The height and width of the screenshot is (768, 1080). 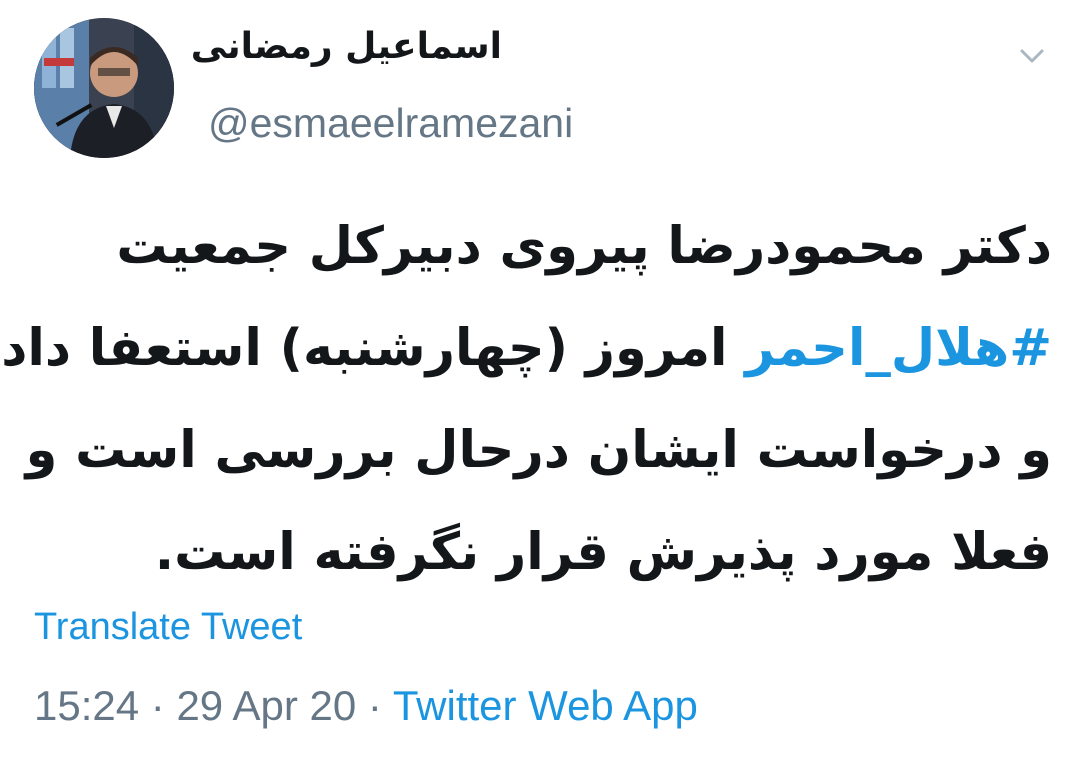 I want to click on tweet-line-text: امروز (چهارشنبه) استعفا داده, so click(x=373, y=348).